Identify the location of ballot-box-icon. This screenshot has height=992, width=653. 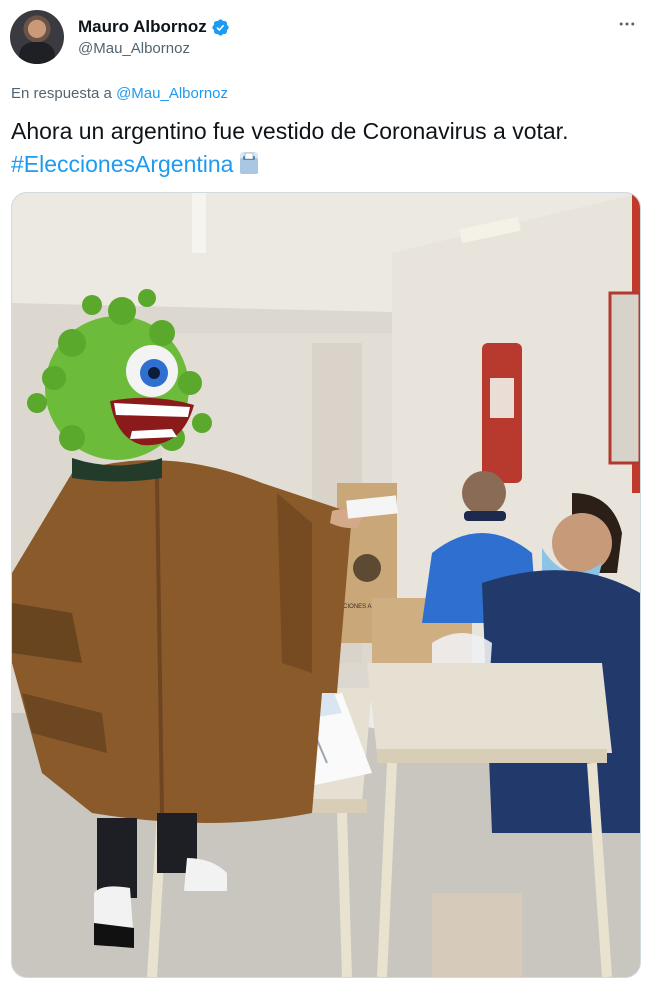
(249, 163).